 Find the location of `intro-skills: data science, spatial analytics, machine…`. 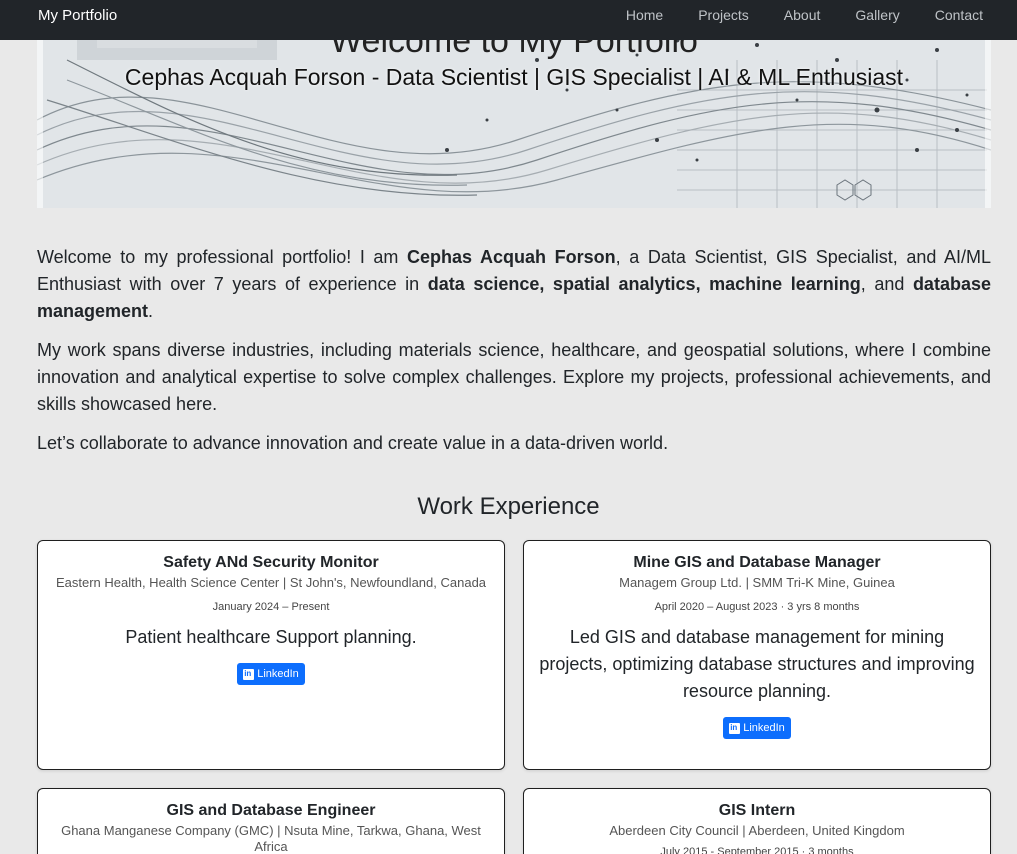

intro-skills: data science, spatial analytics, machine… is located at coordinates (644, 284).